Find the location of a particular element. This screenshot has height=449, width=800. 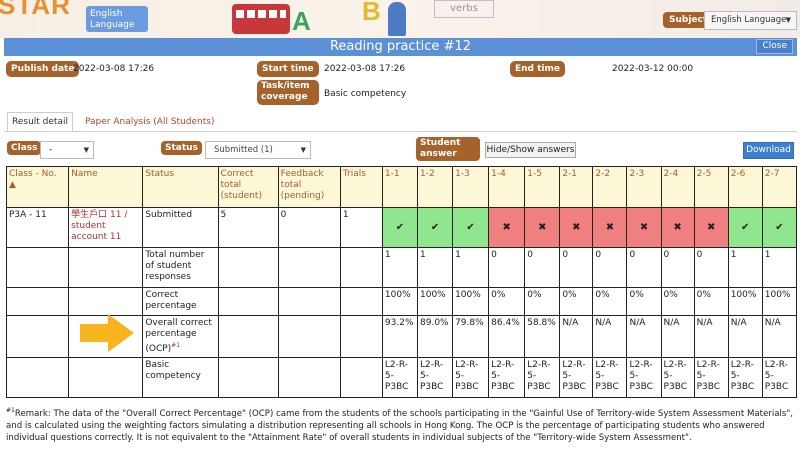

col-header-q: 2-3 is located at coordinates (644, 187).